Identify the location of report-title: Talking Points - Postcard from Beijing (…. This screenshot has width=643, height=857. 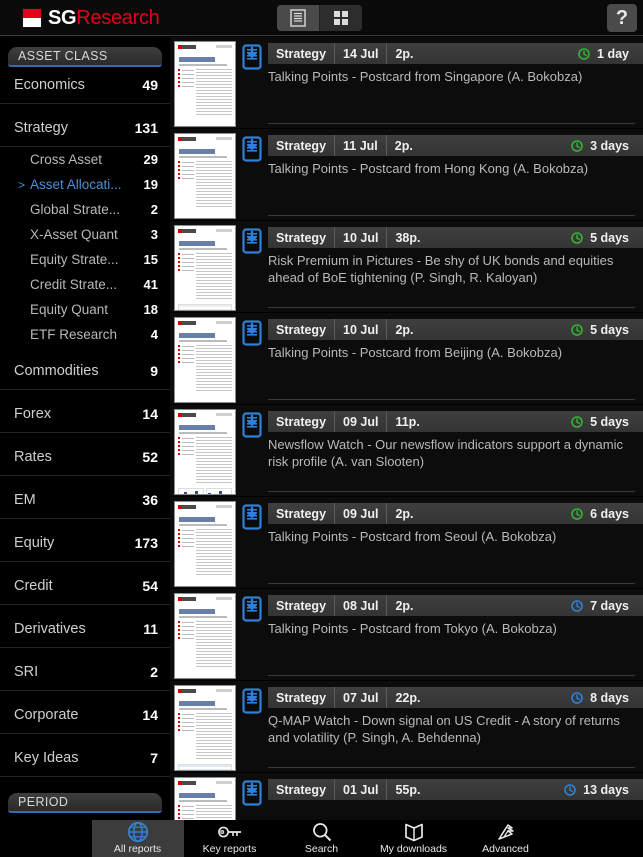
(451, 352).